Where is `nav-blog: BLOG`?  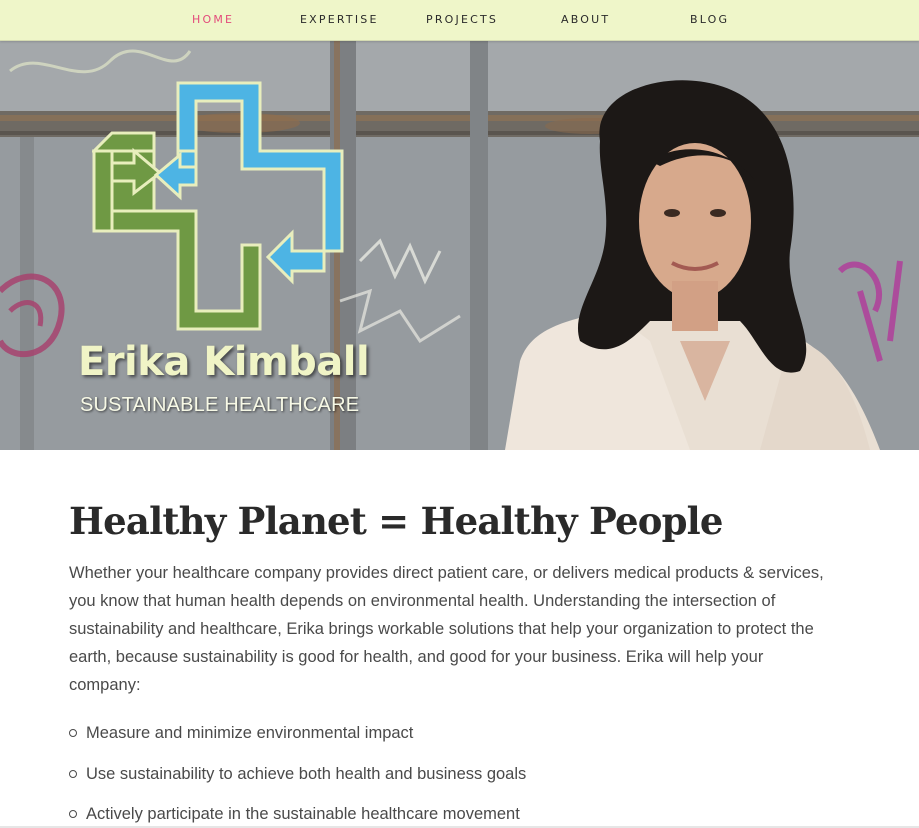 nav-blog: BLOG is located at coordinates (709, 19).